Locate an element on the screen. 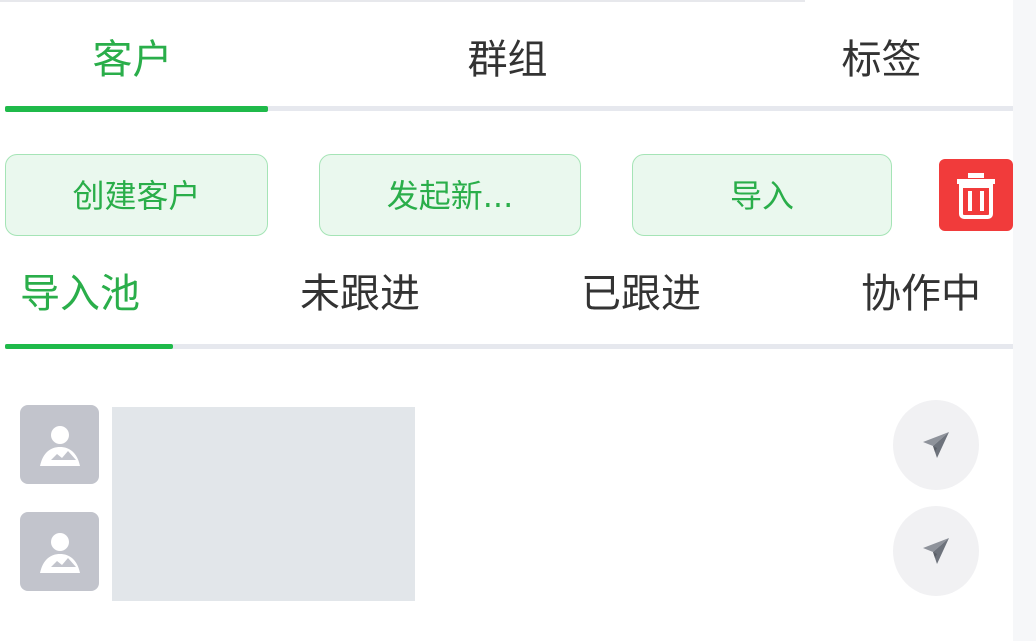  import-button: 导入 is located at coordinates (762, 195).